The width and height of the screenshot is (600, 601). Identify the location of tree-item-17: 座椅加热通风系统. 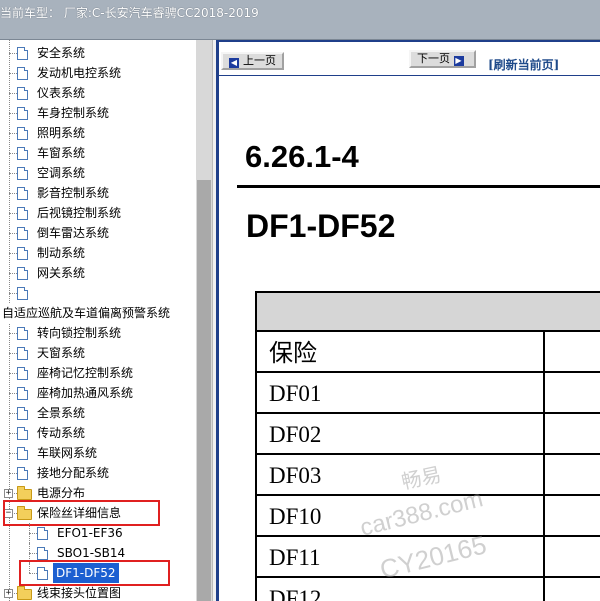
(98, 393).